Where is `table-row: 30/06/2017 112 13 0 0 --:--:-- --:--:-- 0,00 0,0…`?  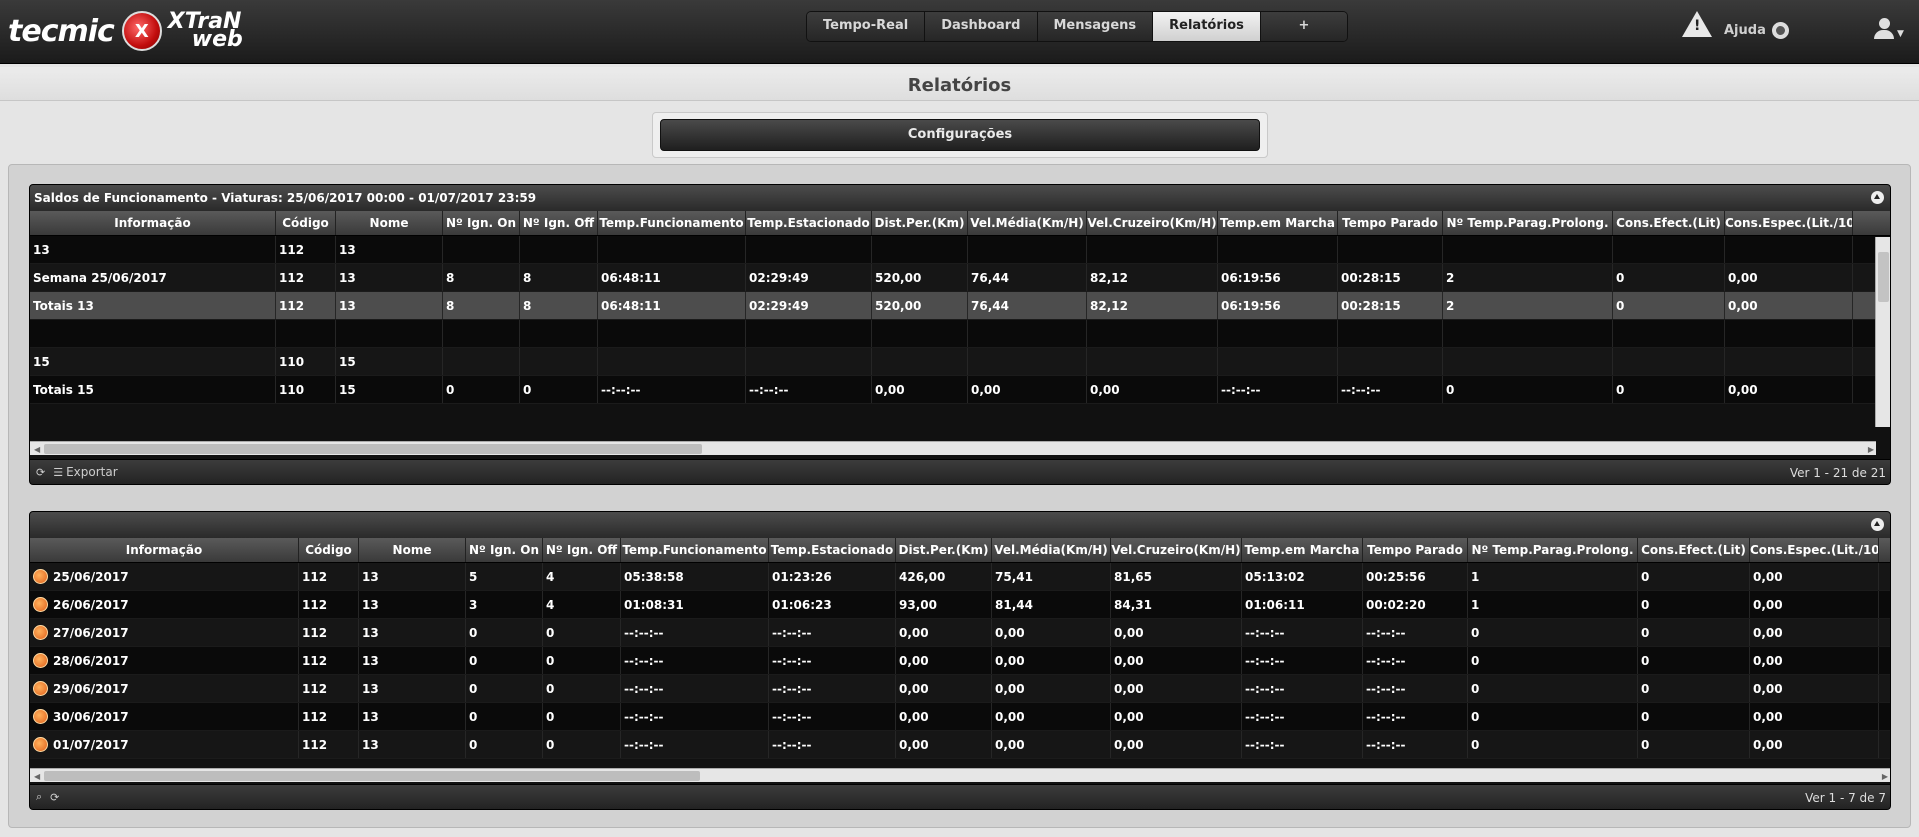 table-row: 30/06/2017 112 13 0 0 --:--:-- --:--:-- 0,00 0,0… is located at coordinates (960, 717).